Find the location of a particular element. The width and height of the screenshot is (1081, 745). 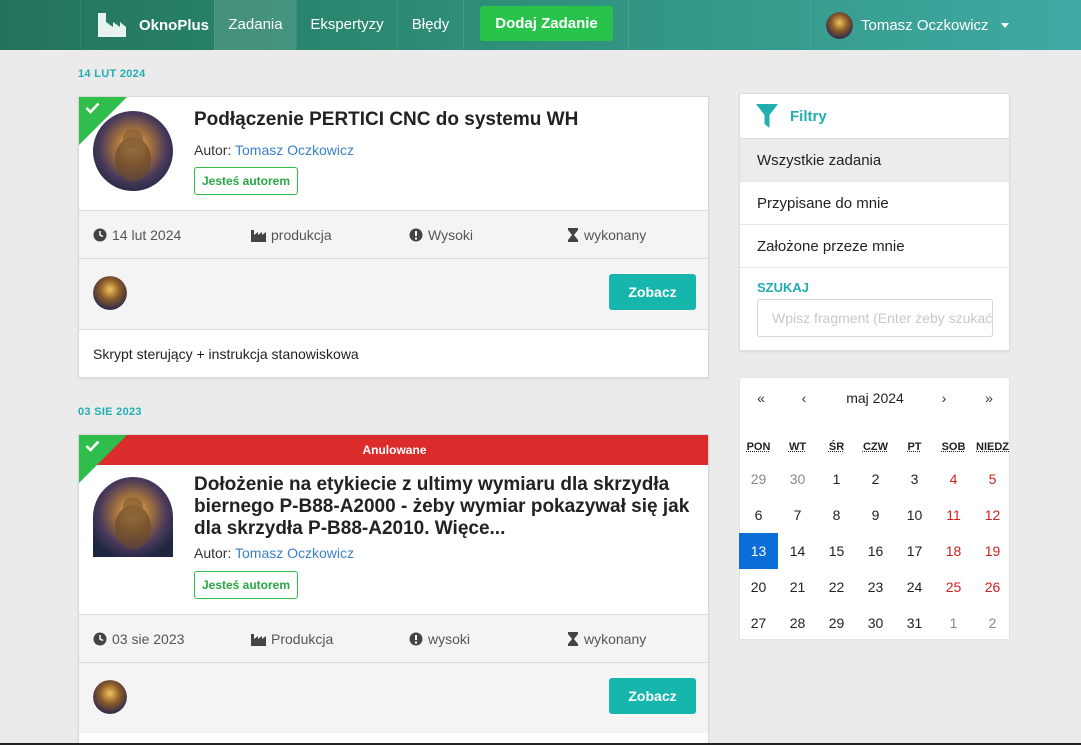

calendar-day: 14 is located at coordinates (797, 551).